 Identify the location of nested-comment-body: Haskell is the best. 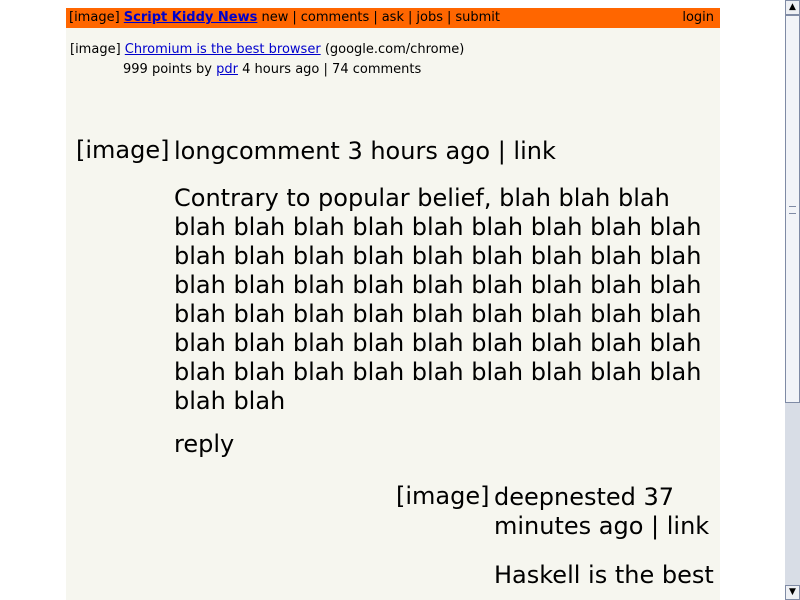
(604, 575).